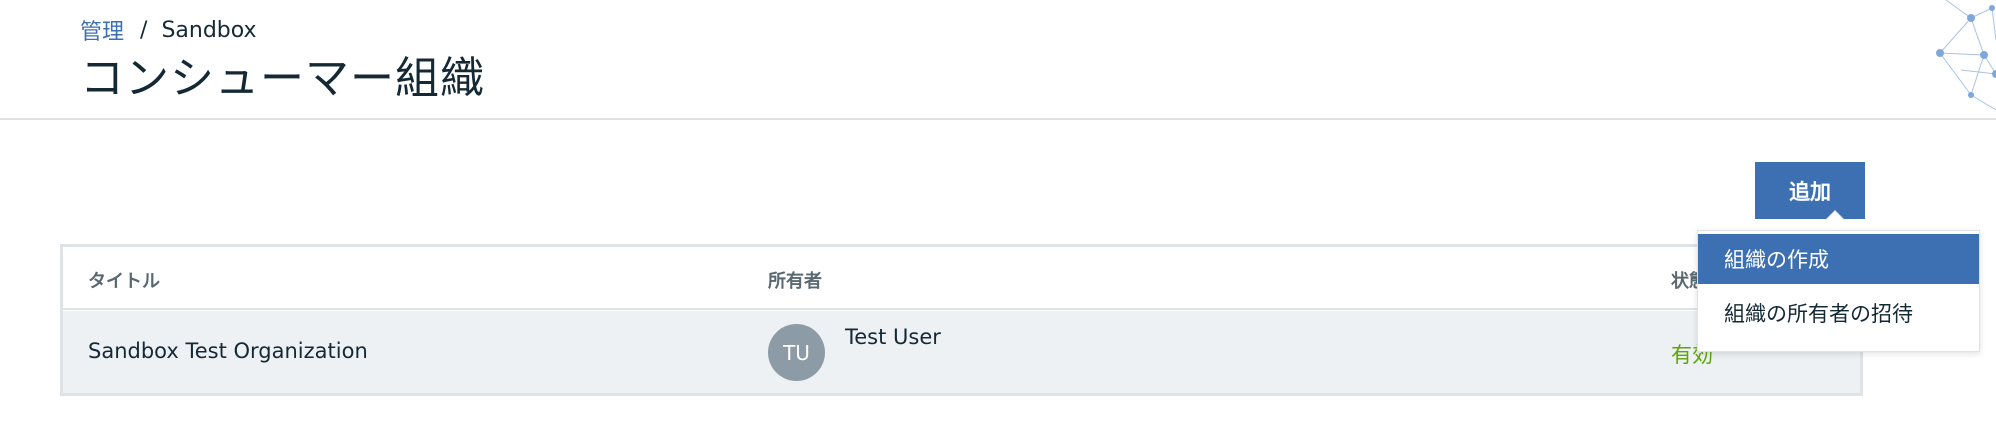  Describe the element at coordinates (228, 351) in the screenshot. I see `row-title: Sandbox Test Organization` at that location.